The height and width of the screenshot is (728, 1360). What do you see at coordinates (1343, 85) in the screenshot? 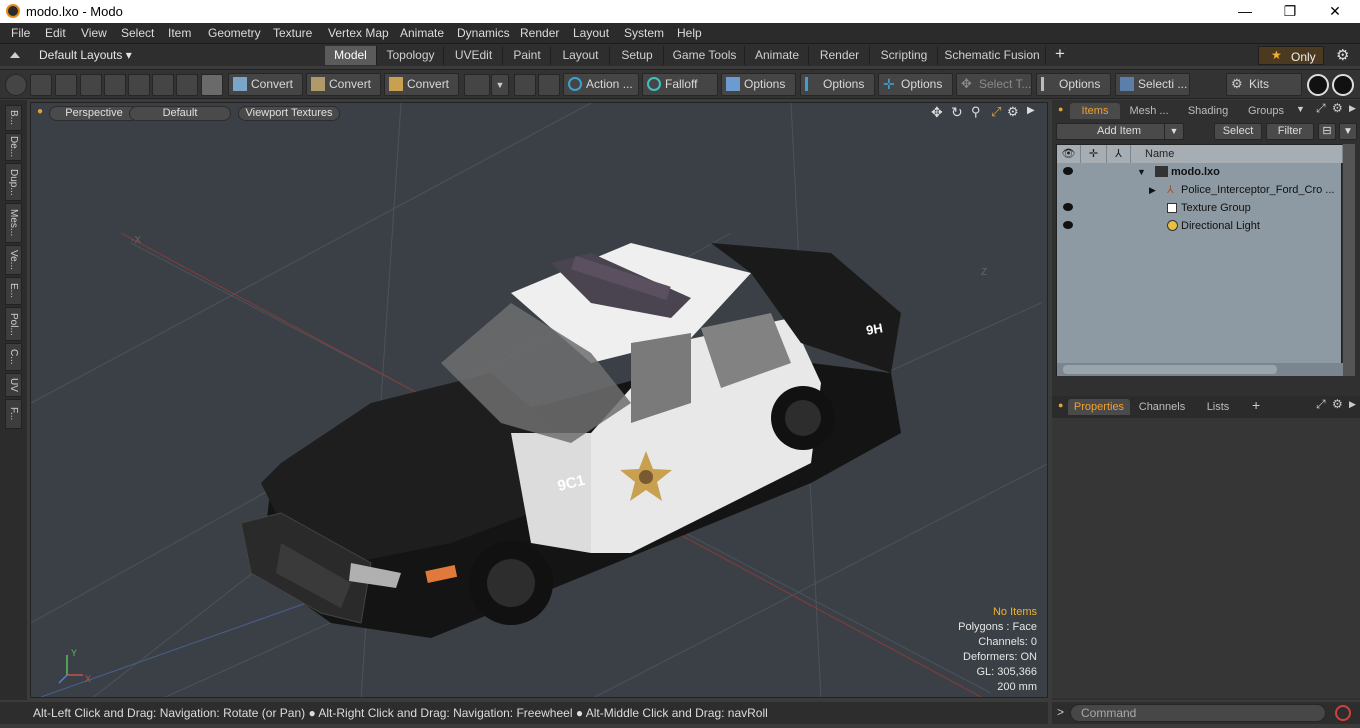
I see `unreal-icon` at bounding box center [1343, 85].